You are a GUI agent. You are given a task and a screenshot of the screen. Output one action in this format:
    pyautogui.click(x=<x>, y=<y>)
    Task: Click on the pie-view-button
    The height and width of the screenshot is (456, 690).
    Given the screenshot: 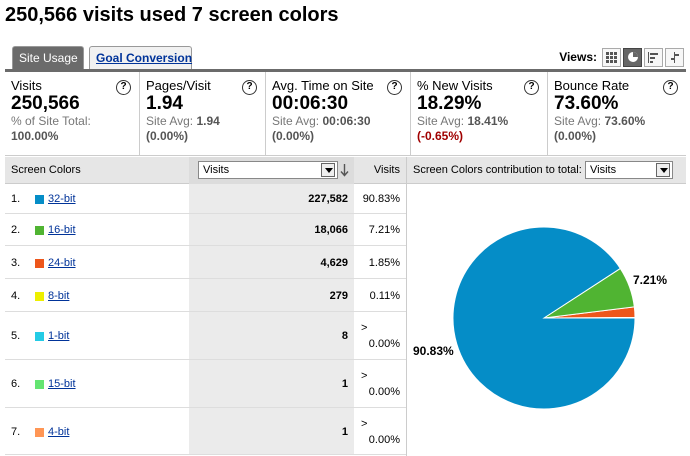 What is the action you would take?
    pyautogui.click(x=632, y=57)
    